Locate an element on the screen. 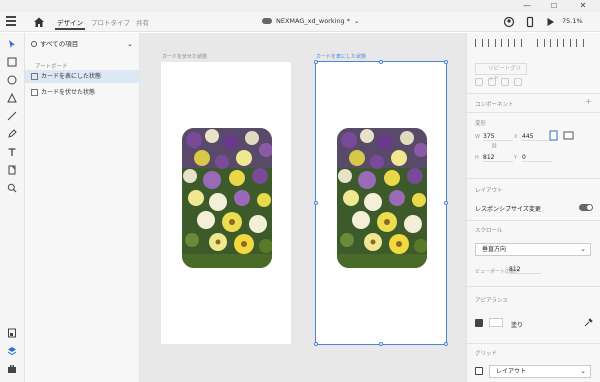 The height and width of the screenshot is (382, 600). artboard-section-label: アートボード is located at coordinates (51, 67).